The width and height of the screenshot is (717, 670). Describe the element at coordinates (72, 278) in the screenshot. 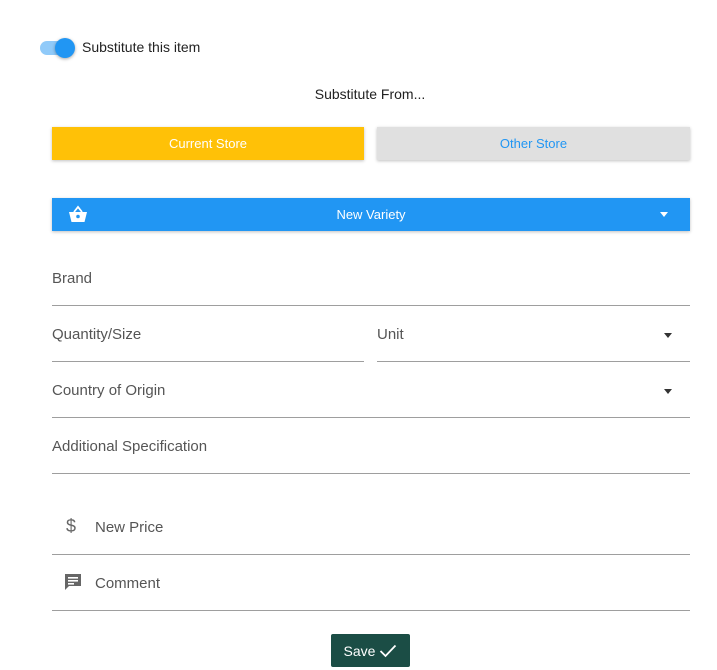

I see `brand-label: Brand` at that location.